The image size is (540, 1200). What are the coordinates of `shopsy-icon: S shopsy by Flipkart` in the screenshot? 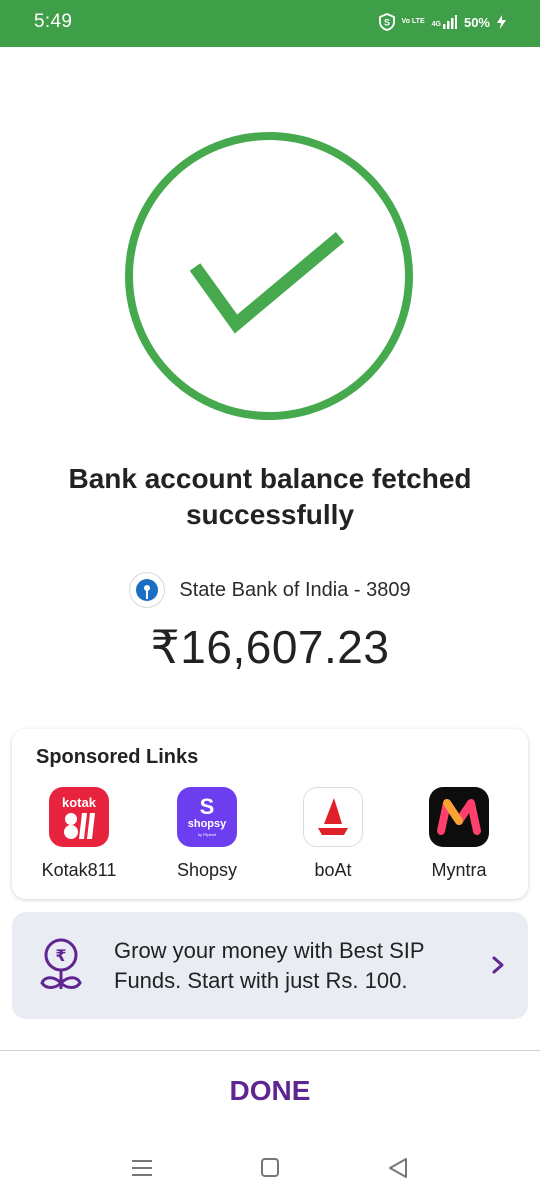 It's located at (207, 817).